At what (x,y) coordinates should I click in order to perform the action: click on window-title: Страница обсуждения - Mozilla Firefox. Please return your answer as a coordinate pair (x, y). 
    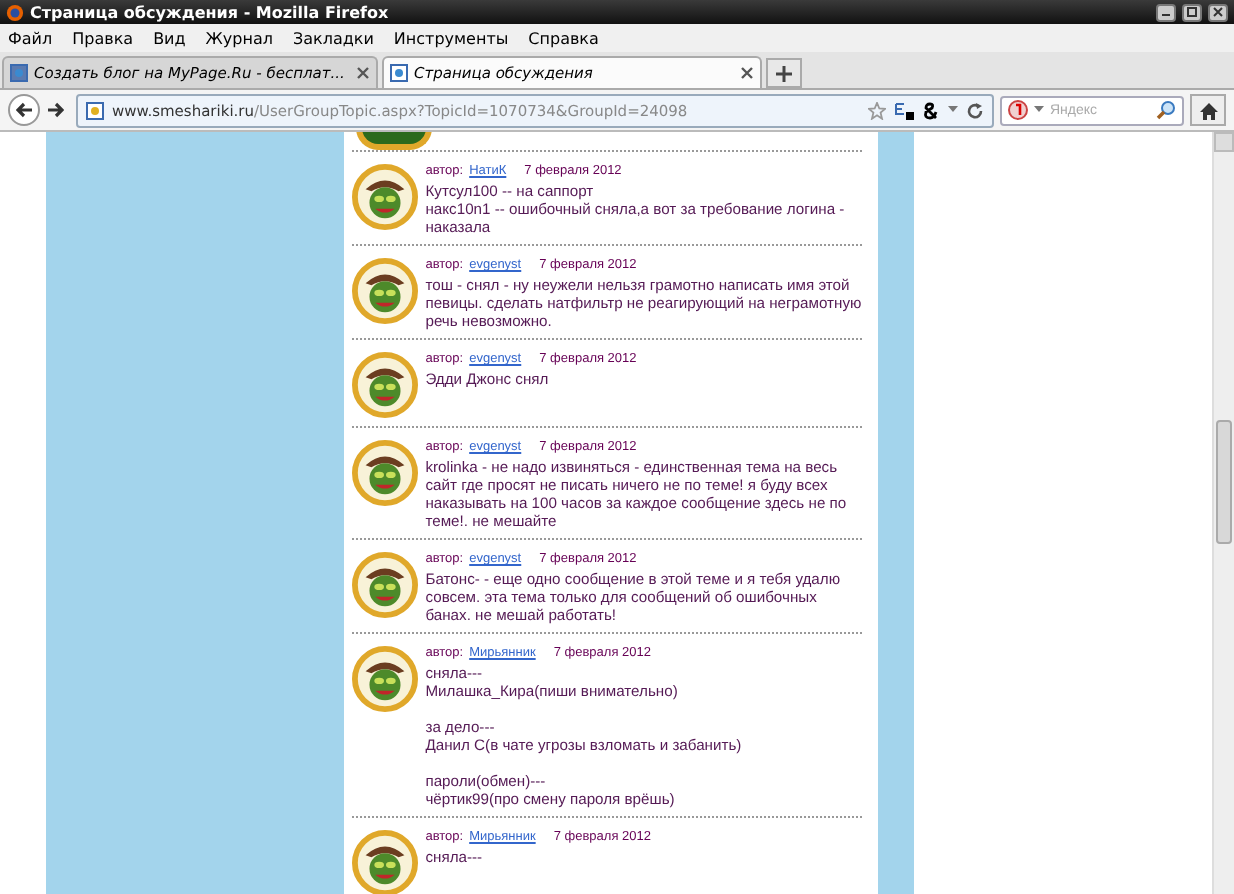
    Looking at the image, I should click on (210, 12).